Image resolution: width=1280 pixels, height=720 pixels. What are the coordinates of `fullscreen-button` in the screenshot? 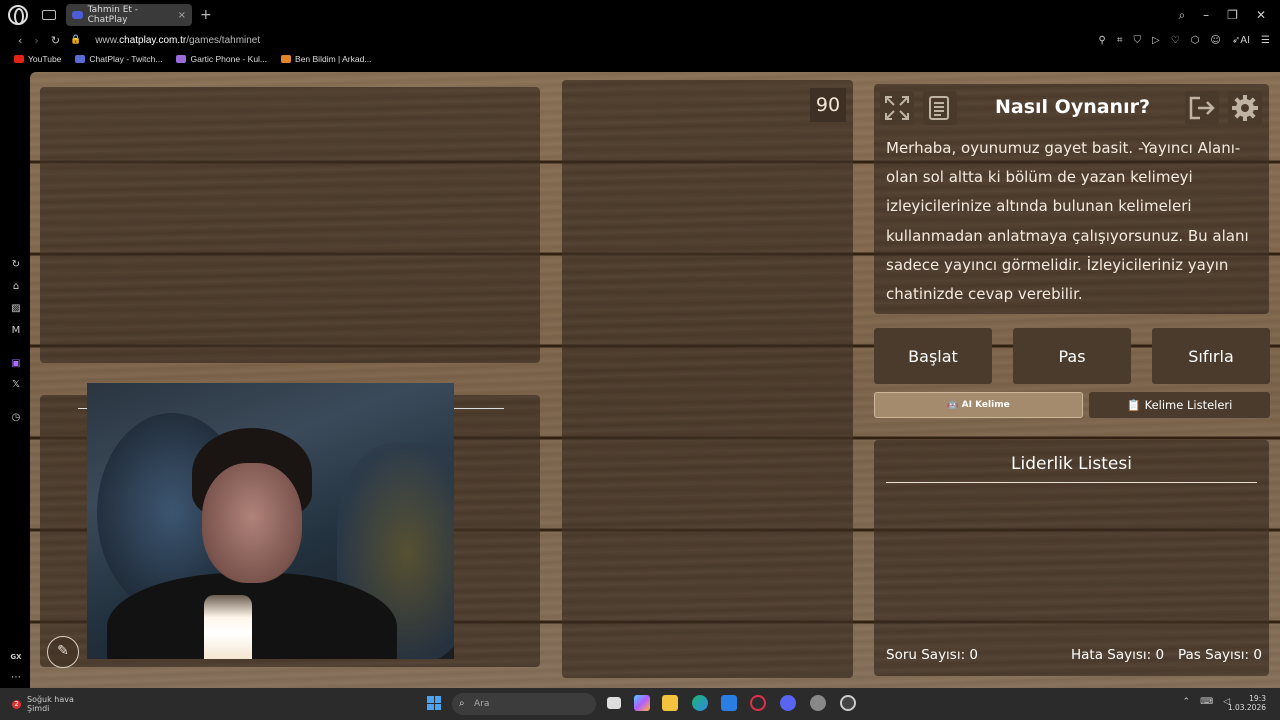 It's located at (897, 108).